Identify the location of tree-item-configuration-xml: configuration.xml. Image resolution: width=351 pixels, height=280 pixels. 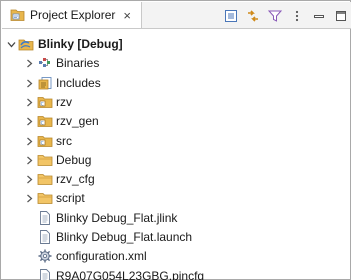
(176, 256).